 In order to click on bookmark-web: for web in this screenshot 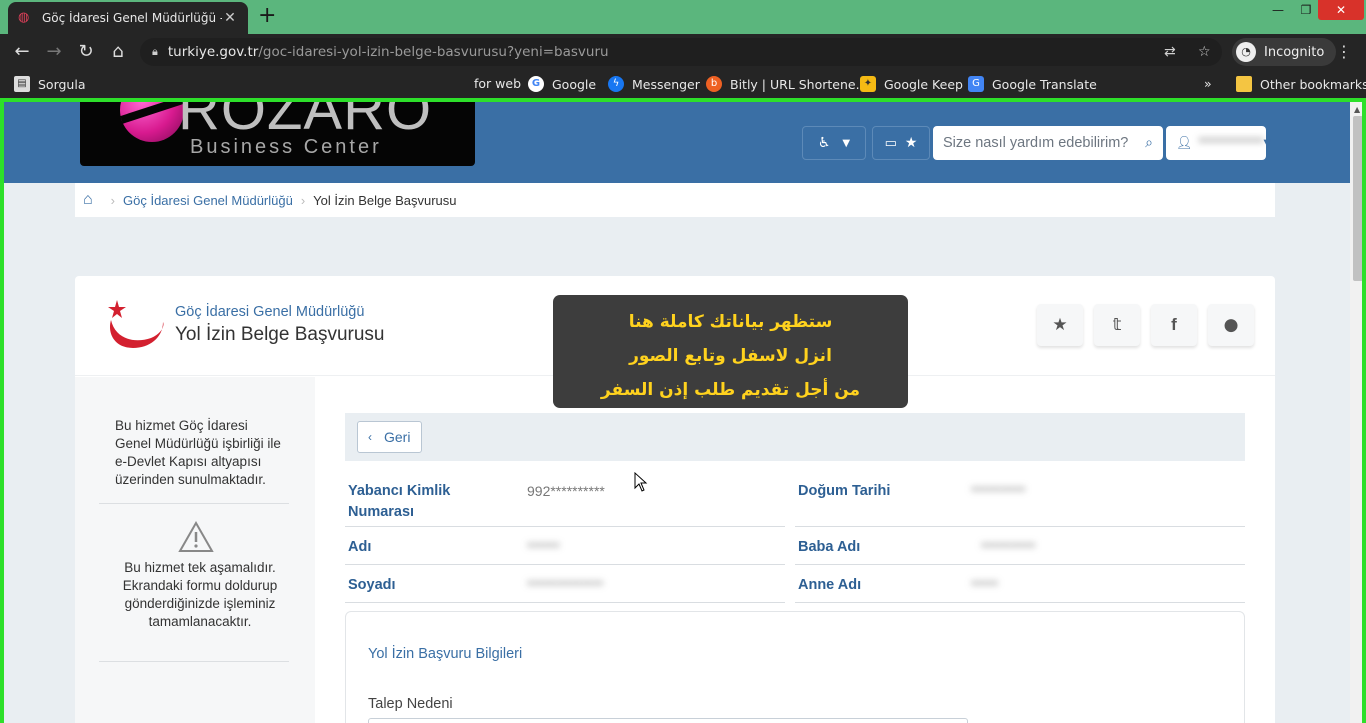, I will do `click(497, 83)`.